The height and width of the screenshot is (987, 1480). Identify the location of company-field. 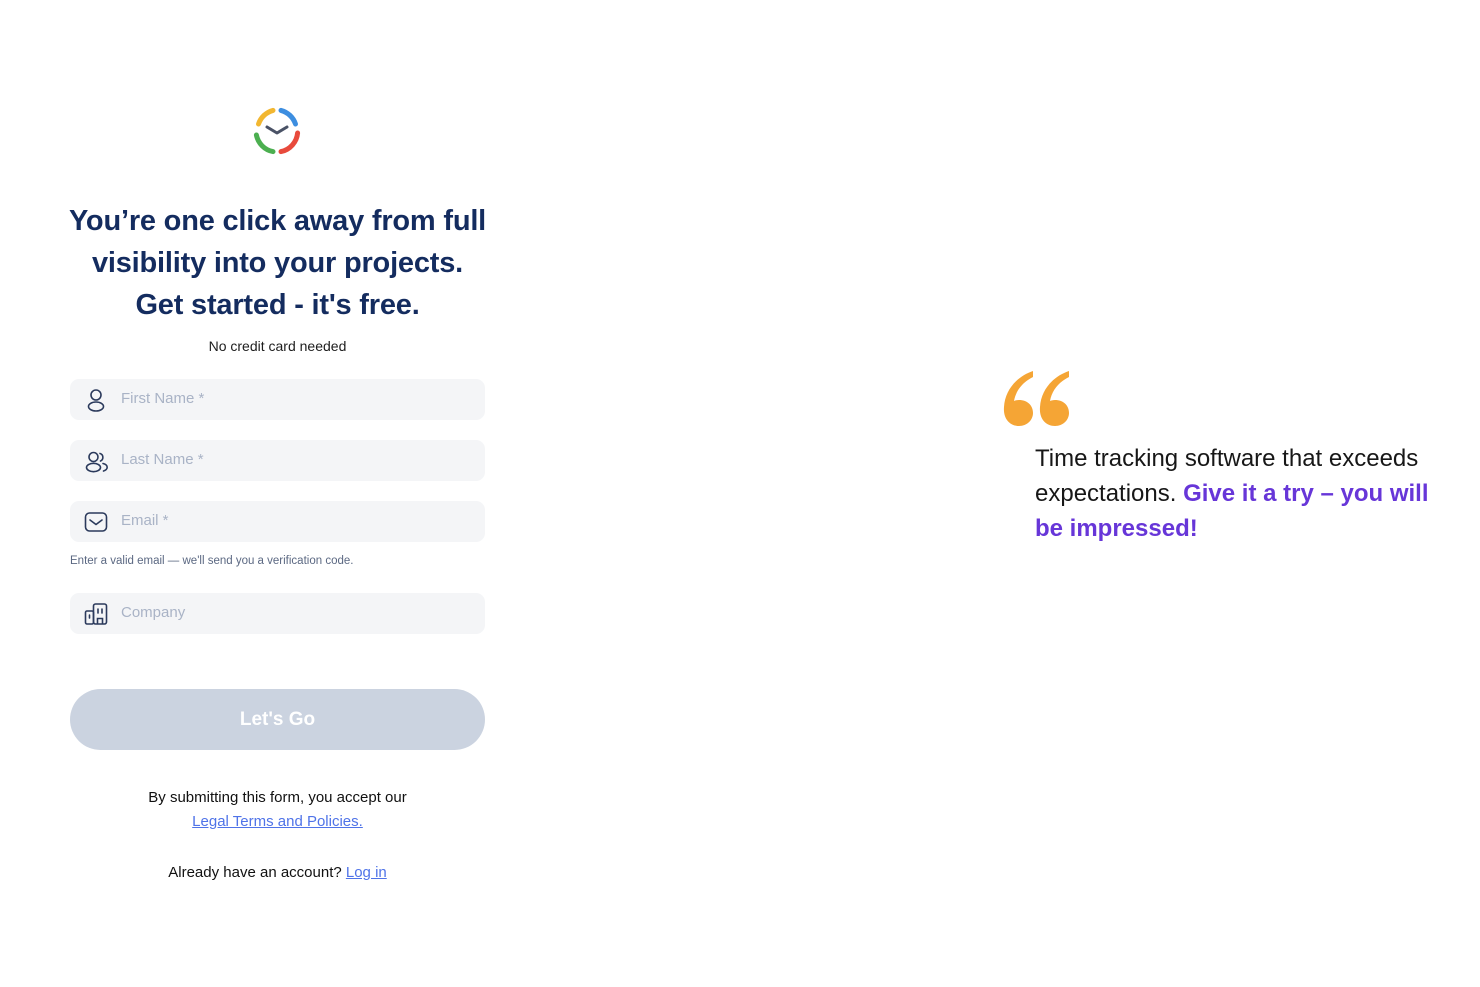
(277, 613).